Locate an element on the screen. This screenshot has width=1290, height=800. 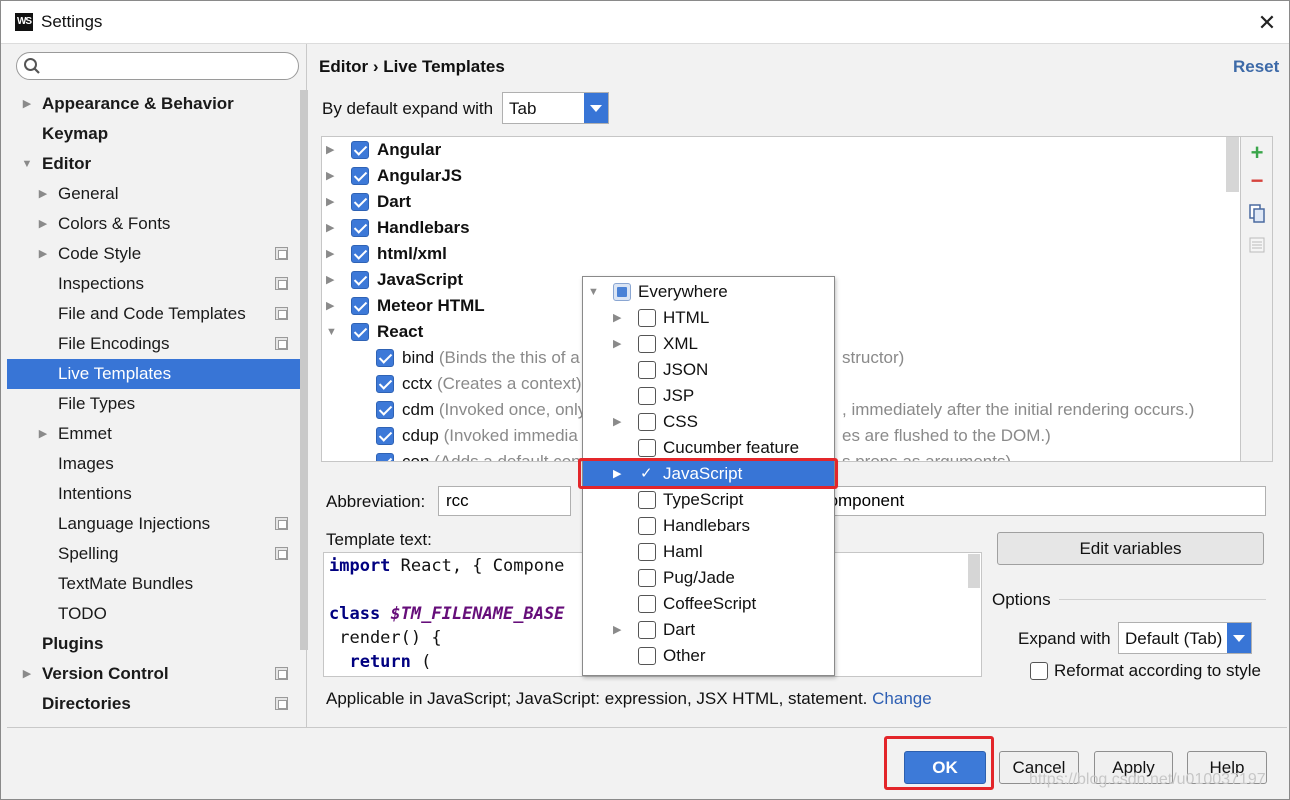
sidebar-scrollbar is located at coordinates (304, 370).